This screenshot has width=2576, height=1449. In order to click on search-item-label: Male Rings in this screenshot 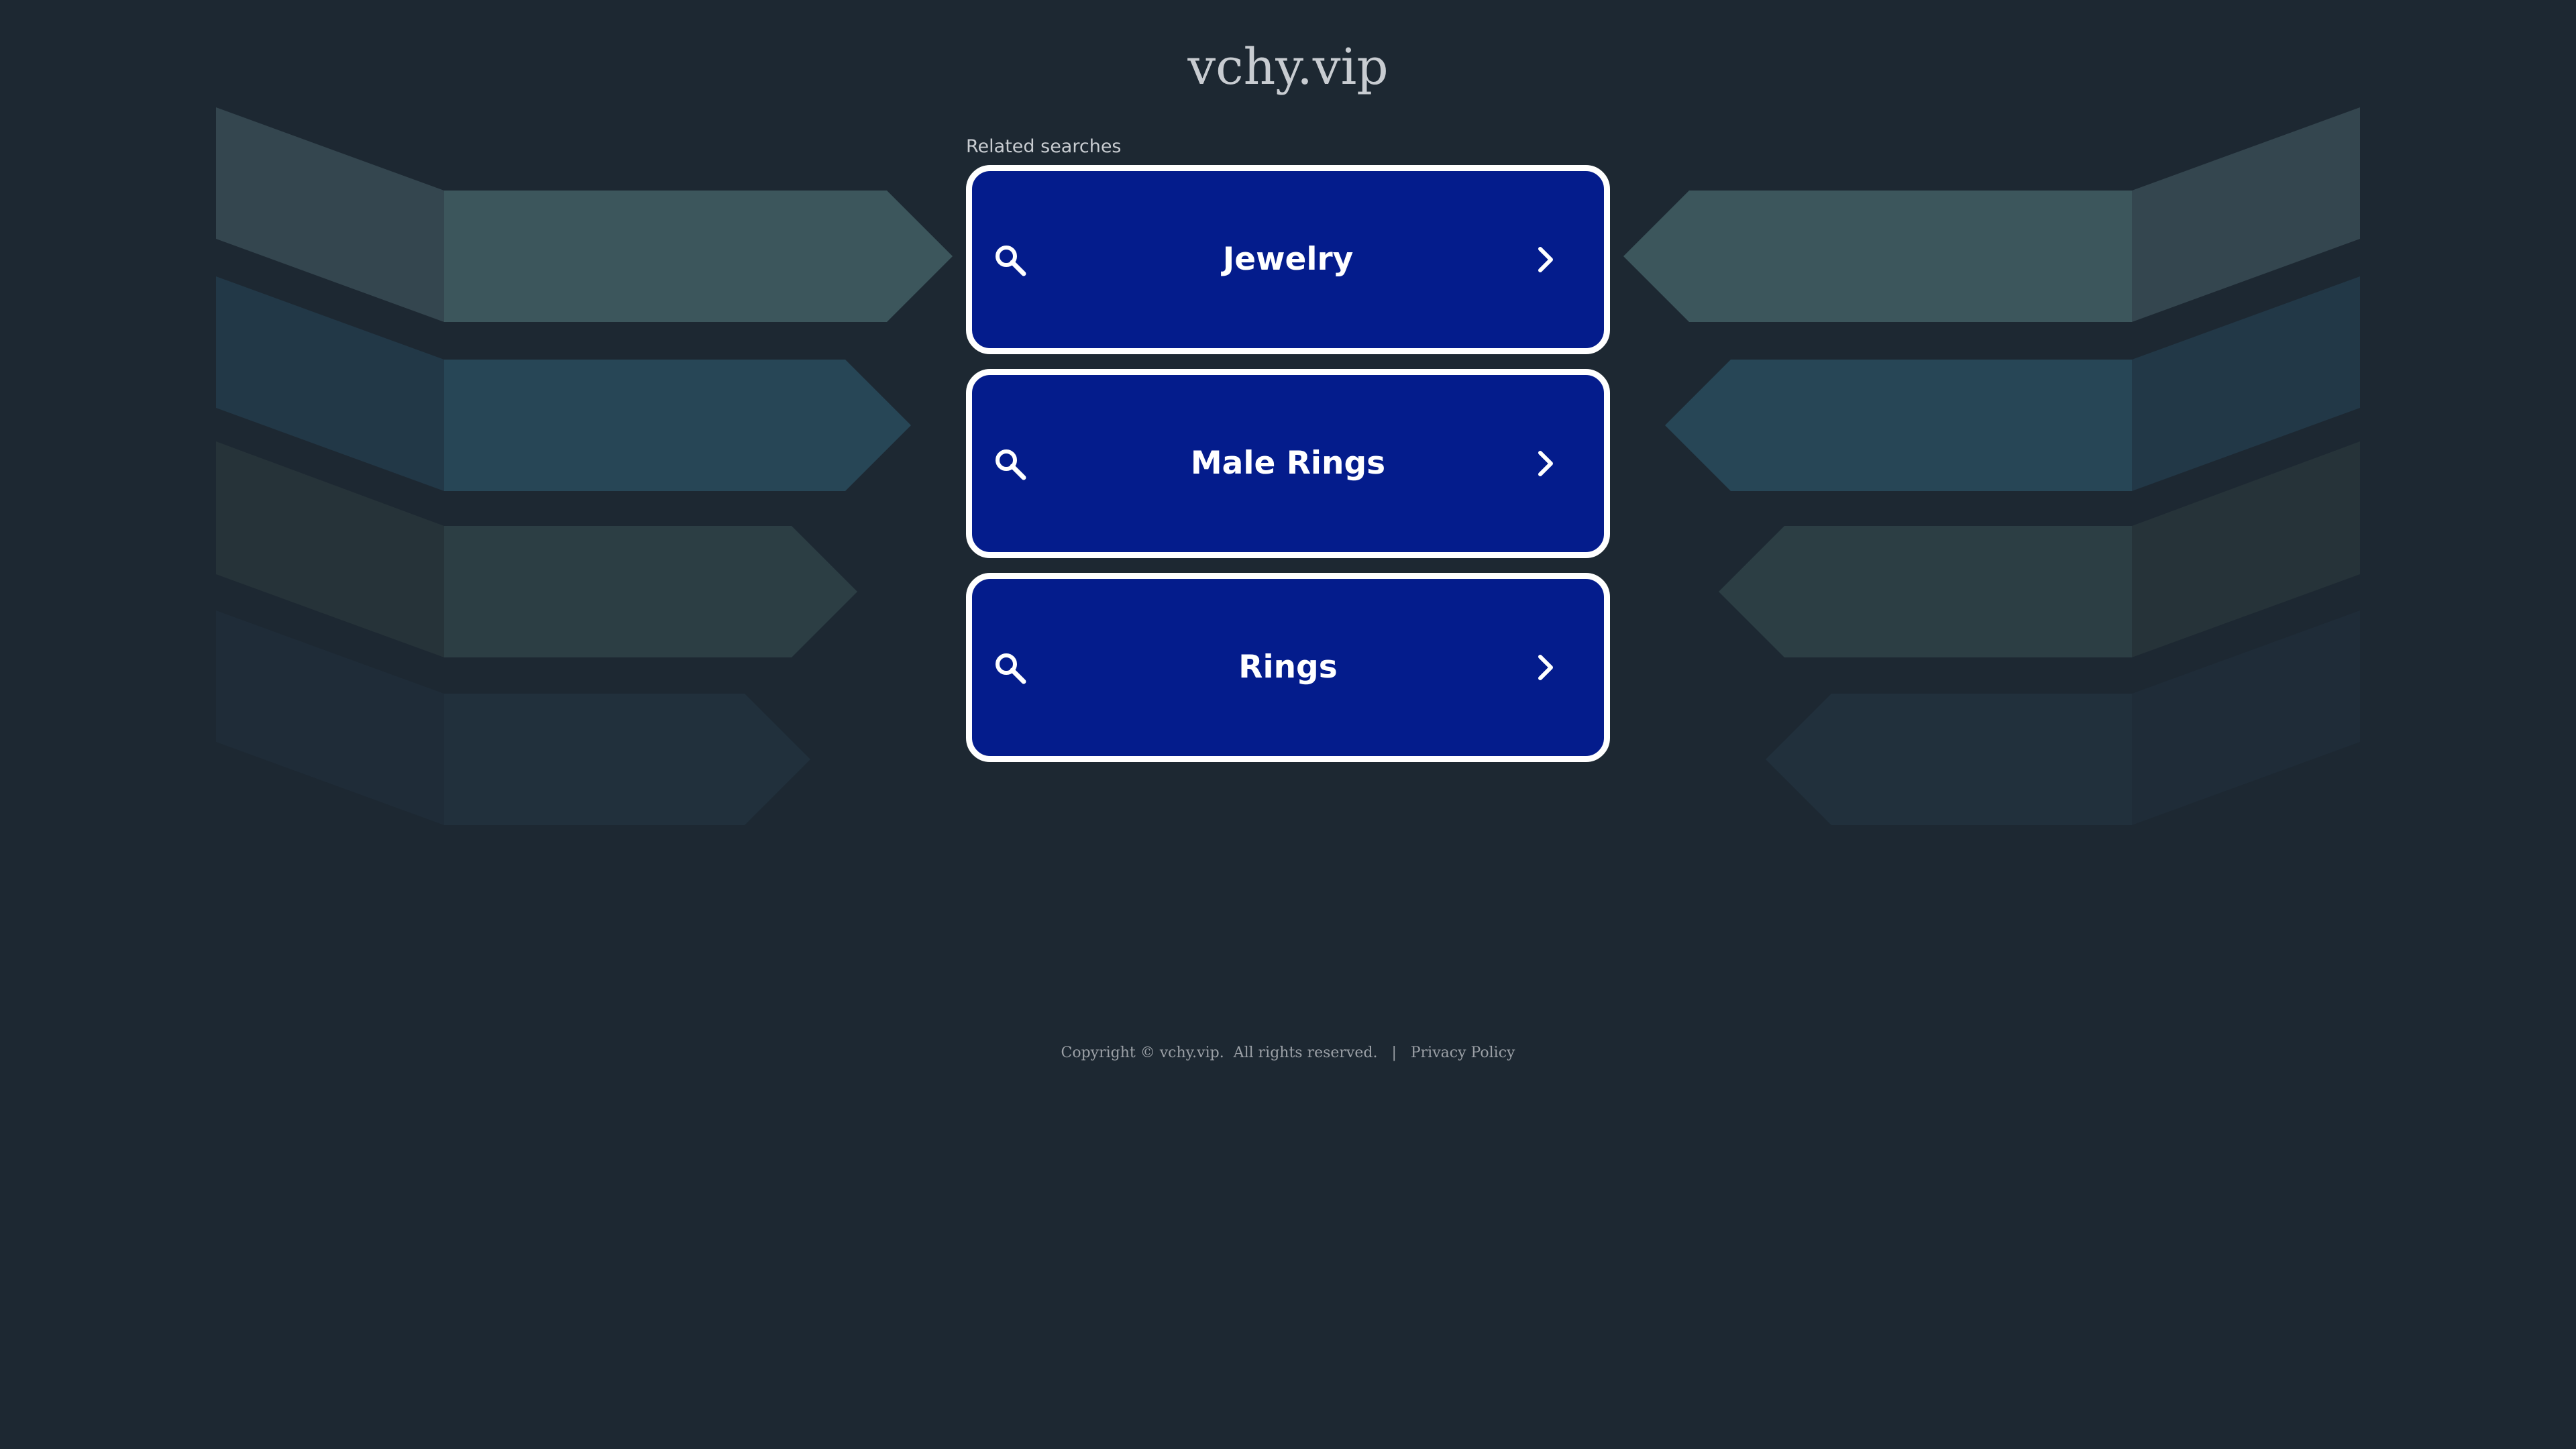, I will do `click(1288, 463)`.